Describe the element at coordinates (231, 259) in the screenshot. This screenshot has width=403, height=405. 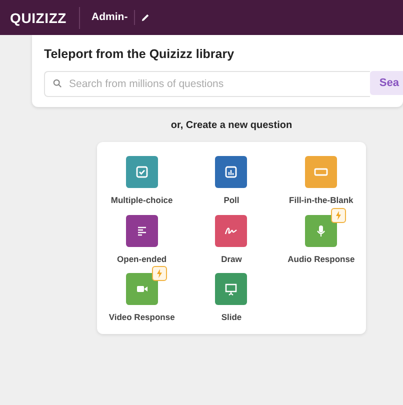
I see `question-type-label: Draw` at that location.